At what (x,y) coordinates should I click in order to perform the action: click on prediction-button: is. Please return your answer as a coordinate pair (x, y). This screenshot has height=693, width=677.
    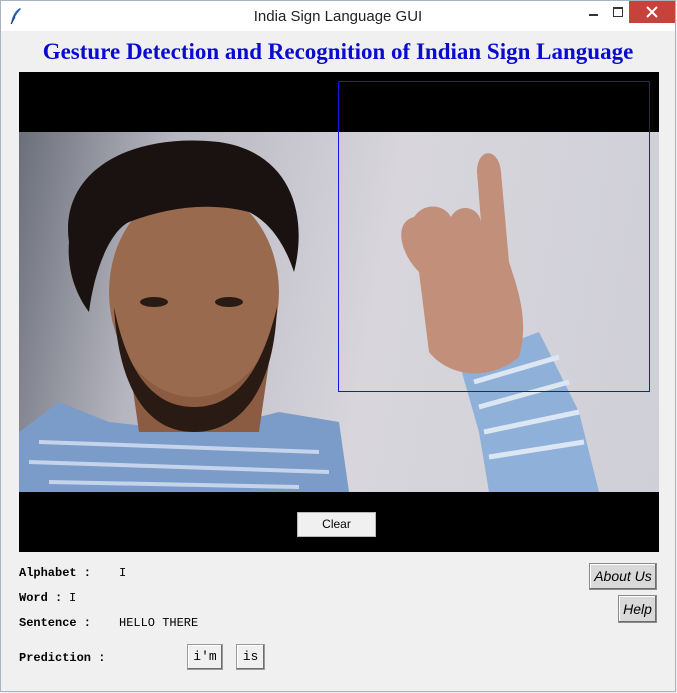
    Looking at the image, I should click on (250, 657).